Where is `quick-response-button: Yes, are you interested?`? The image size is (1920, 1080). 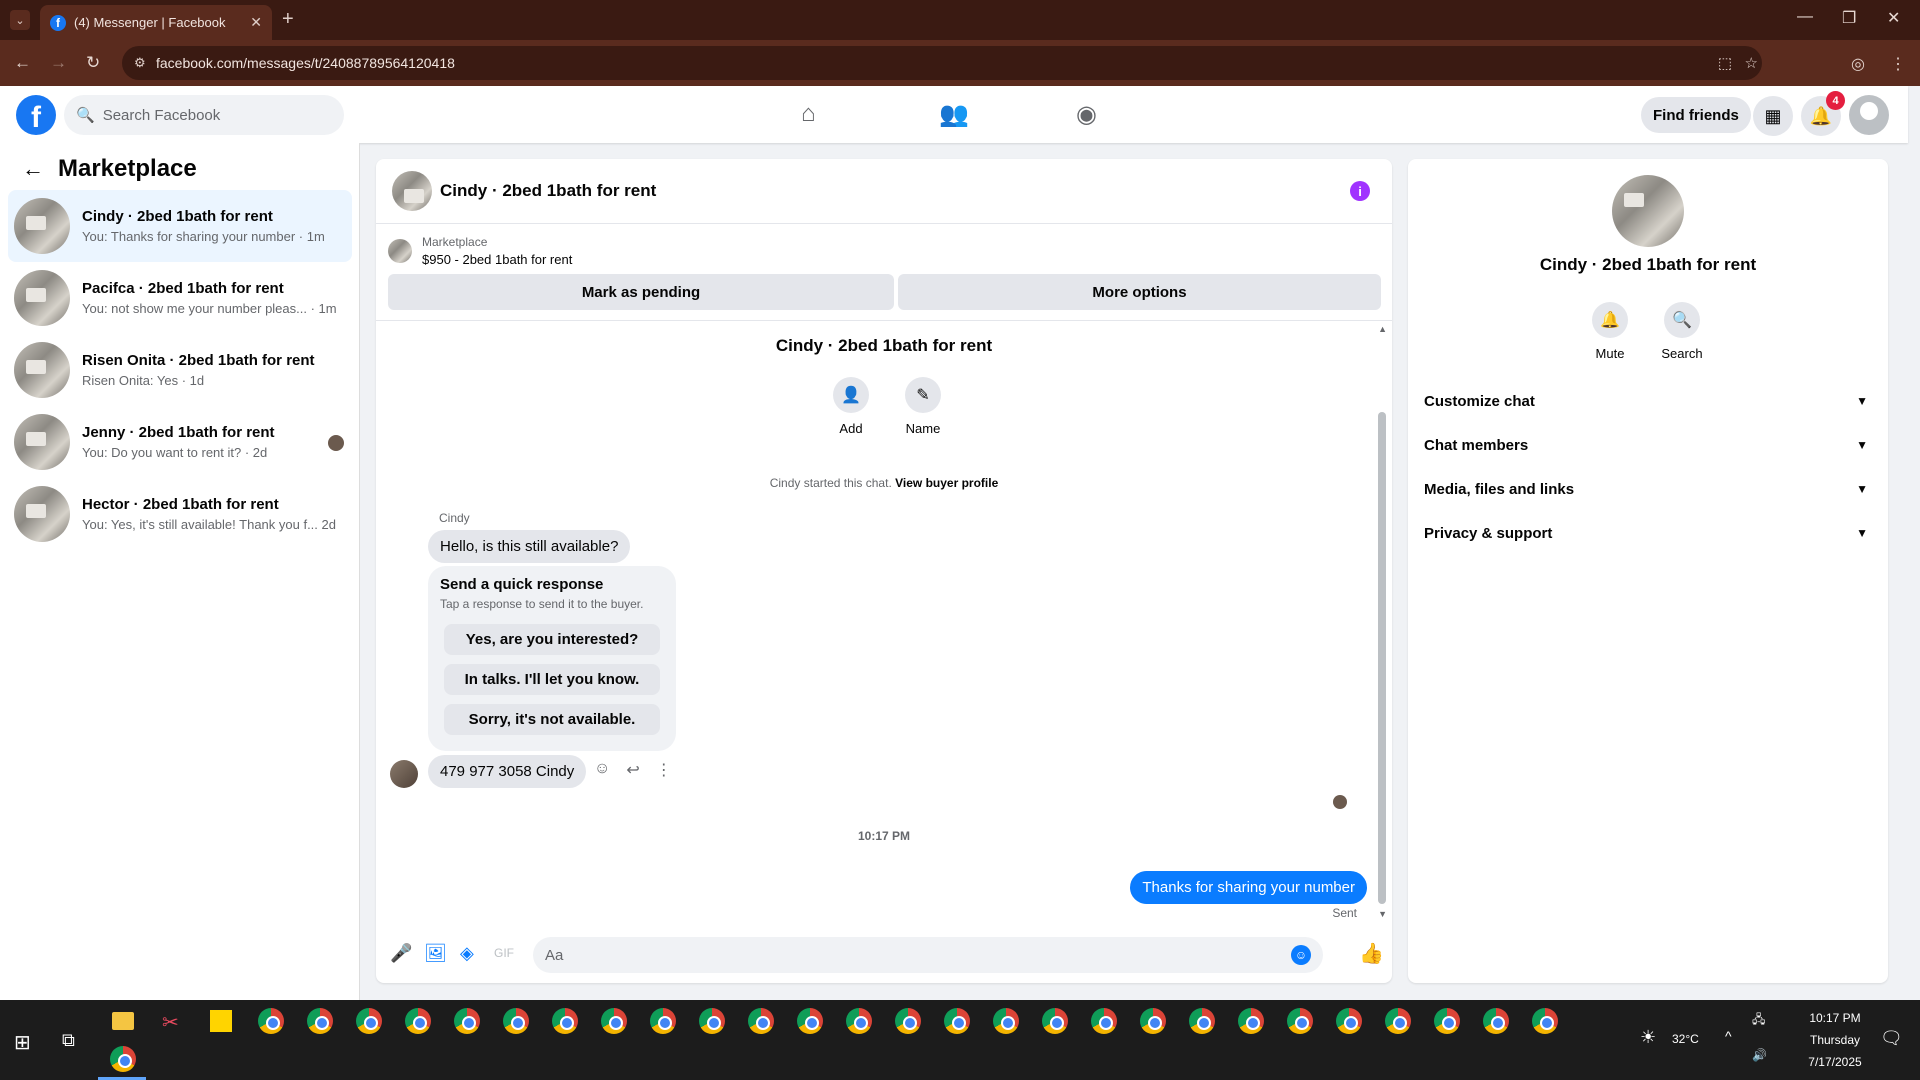
quick-response-button: Yes, are you interested? is located at coordinates (552, 639).